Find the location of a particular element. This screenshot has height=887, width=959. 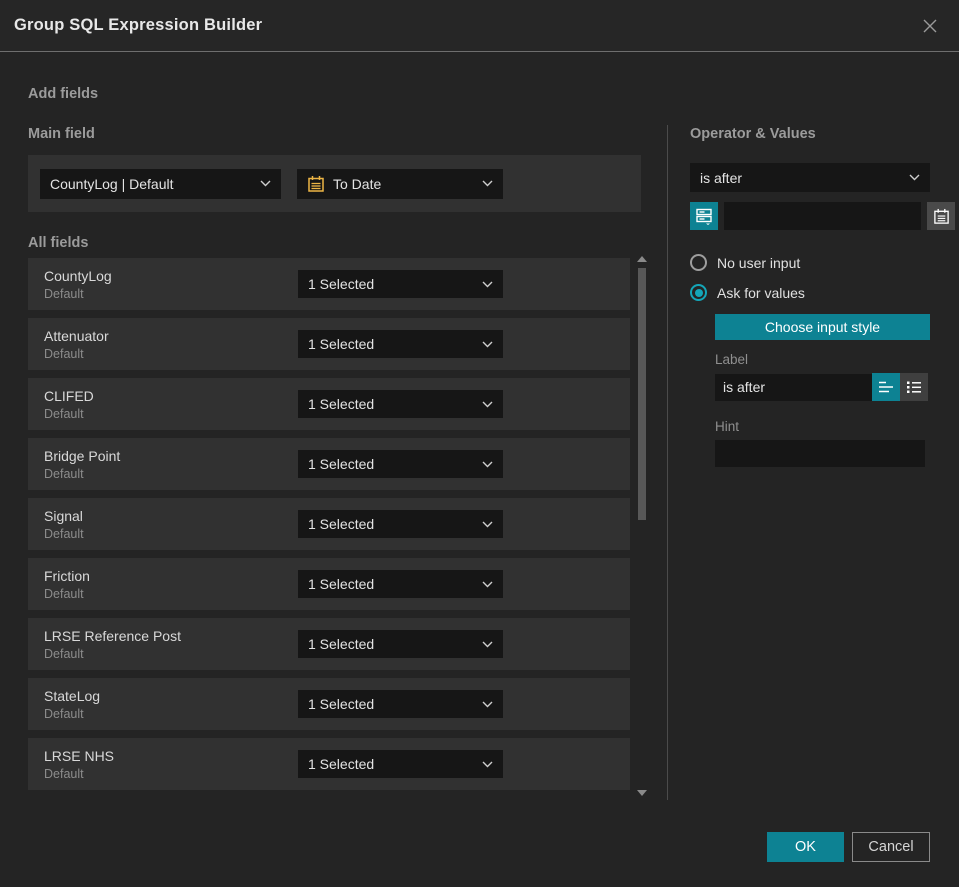

field-row: StateLog Default 1 Selected is located at coordinates (329, 704).